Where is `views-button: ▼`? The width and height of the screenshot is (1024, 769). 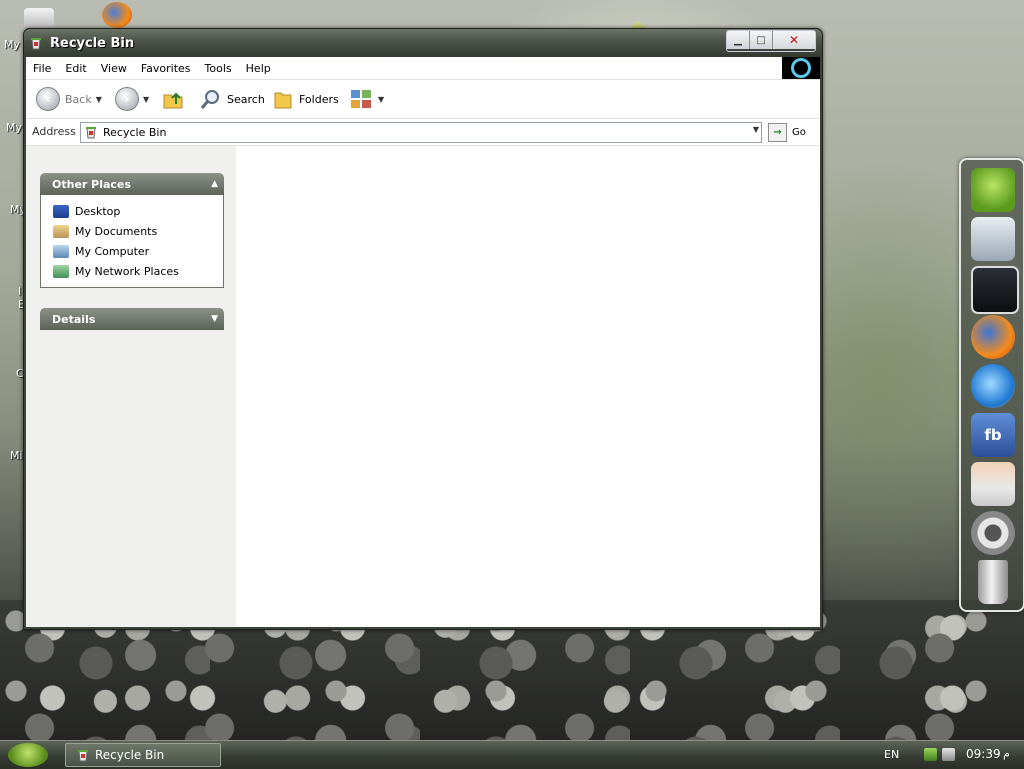
views-button: ▼ is located at coordinates (367, 99).